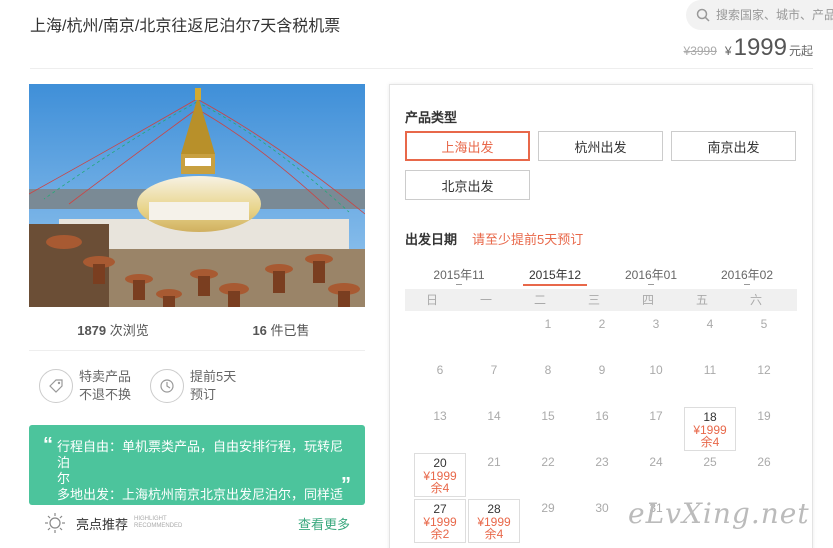  Describe the element at coordinates (656, 370) in the screenshot. I see `day-number: 10` at that location.